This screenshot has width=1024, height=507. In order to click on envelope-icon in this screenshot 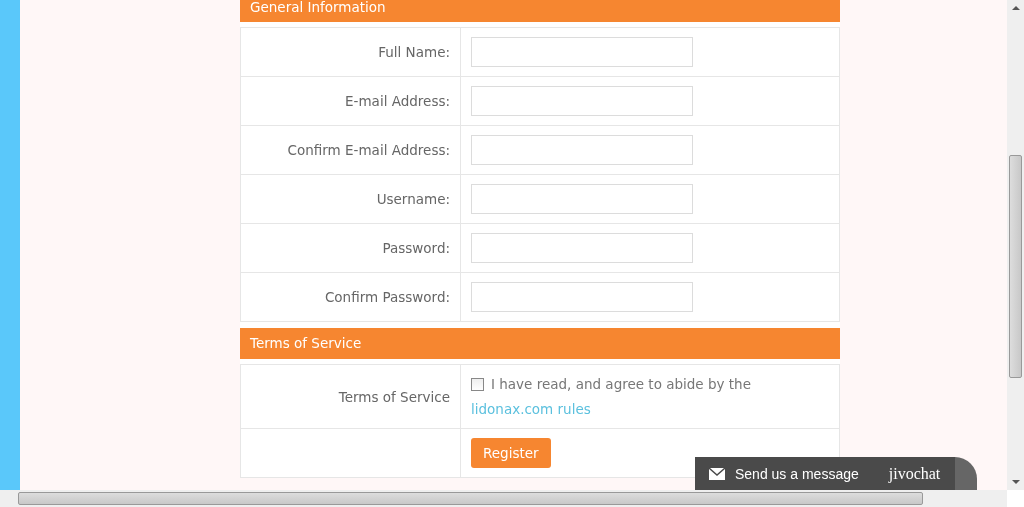, I will do `click(717, 473)`.